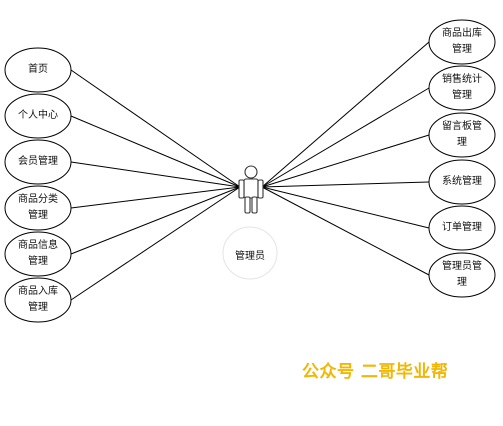 Image resolution: width=503 pixels, height=426 pixels. What do you see at coordinates (260, 189) in the screenshot?
I see `actor-right-arm` at bounding box center [260, 189].